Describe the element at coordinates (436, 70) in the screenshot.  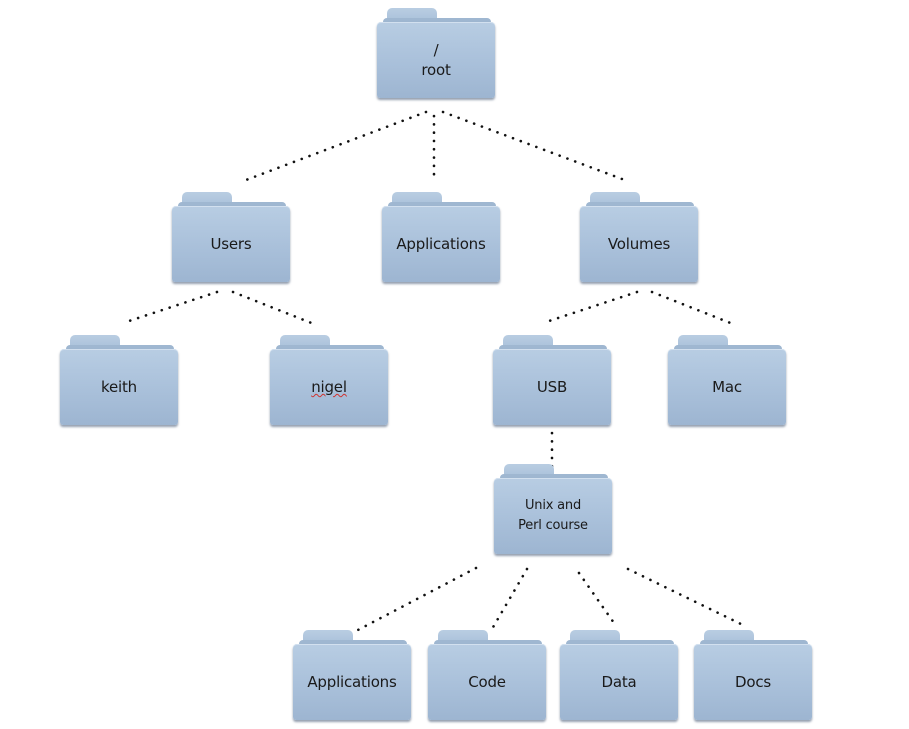
I see `folder-label-line-2: root` at that location.